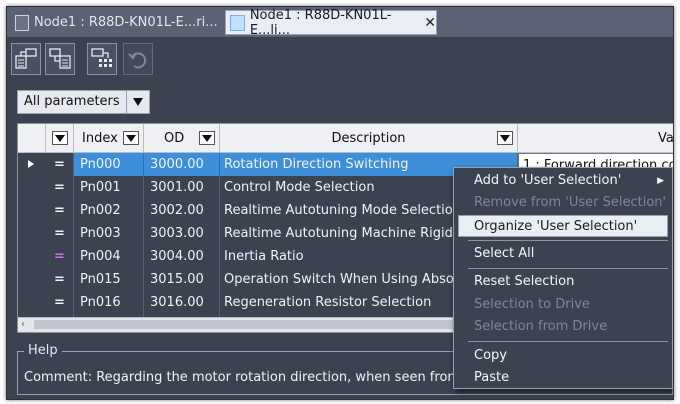 This screenshot has width=680, height=404. I want to click on menu-item-copy: Copy, so click(563, 356).